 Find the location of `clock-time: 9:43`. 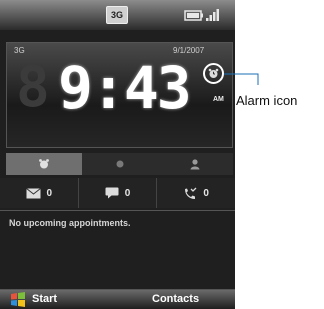

clock-time: 9:43 is located at coordinates (125, 88).